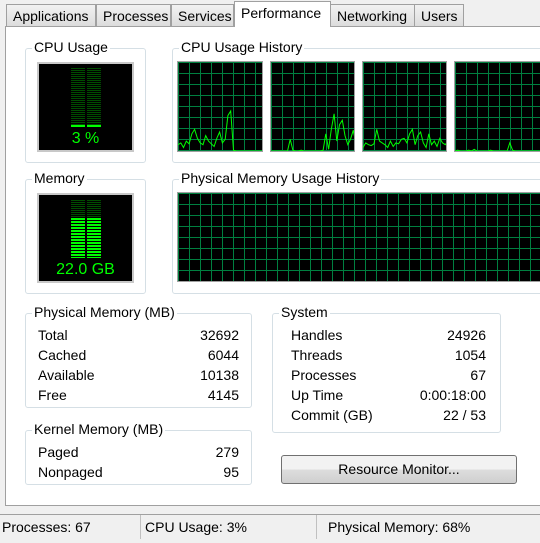 The width and height of the screenshot is (540, 543). Describe the element at coordinates (51, 15) in the screenshot. I see `tab-applications: Applications` at that location.